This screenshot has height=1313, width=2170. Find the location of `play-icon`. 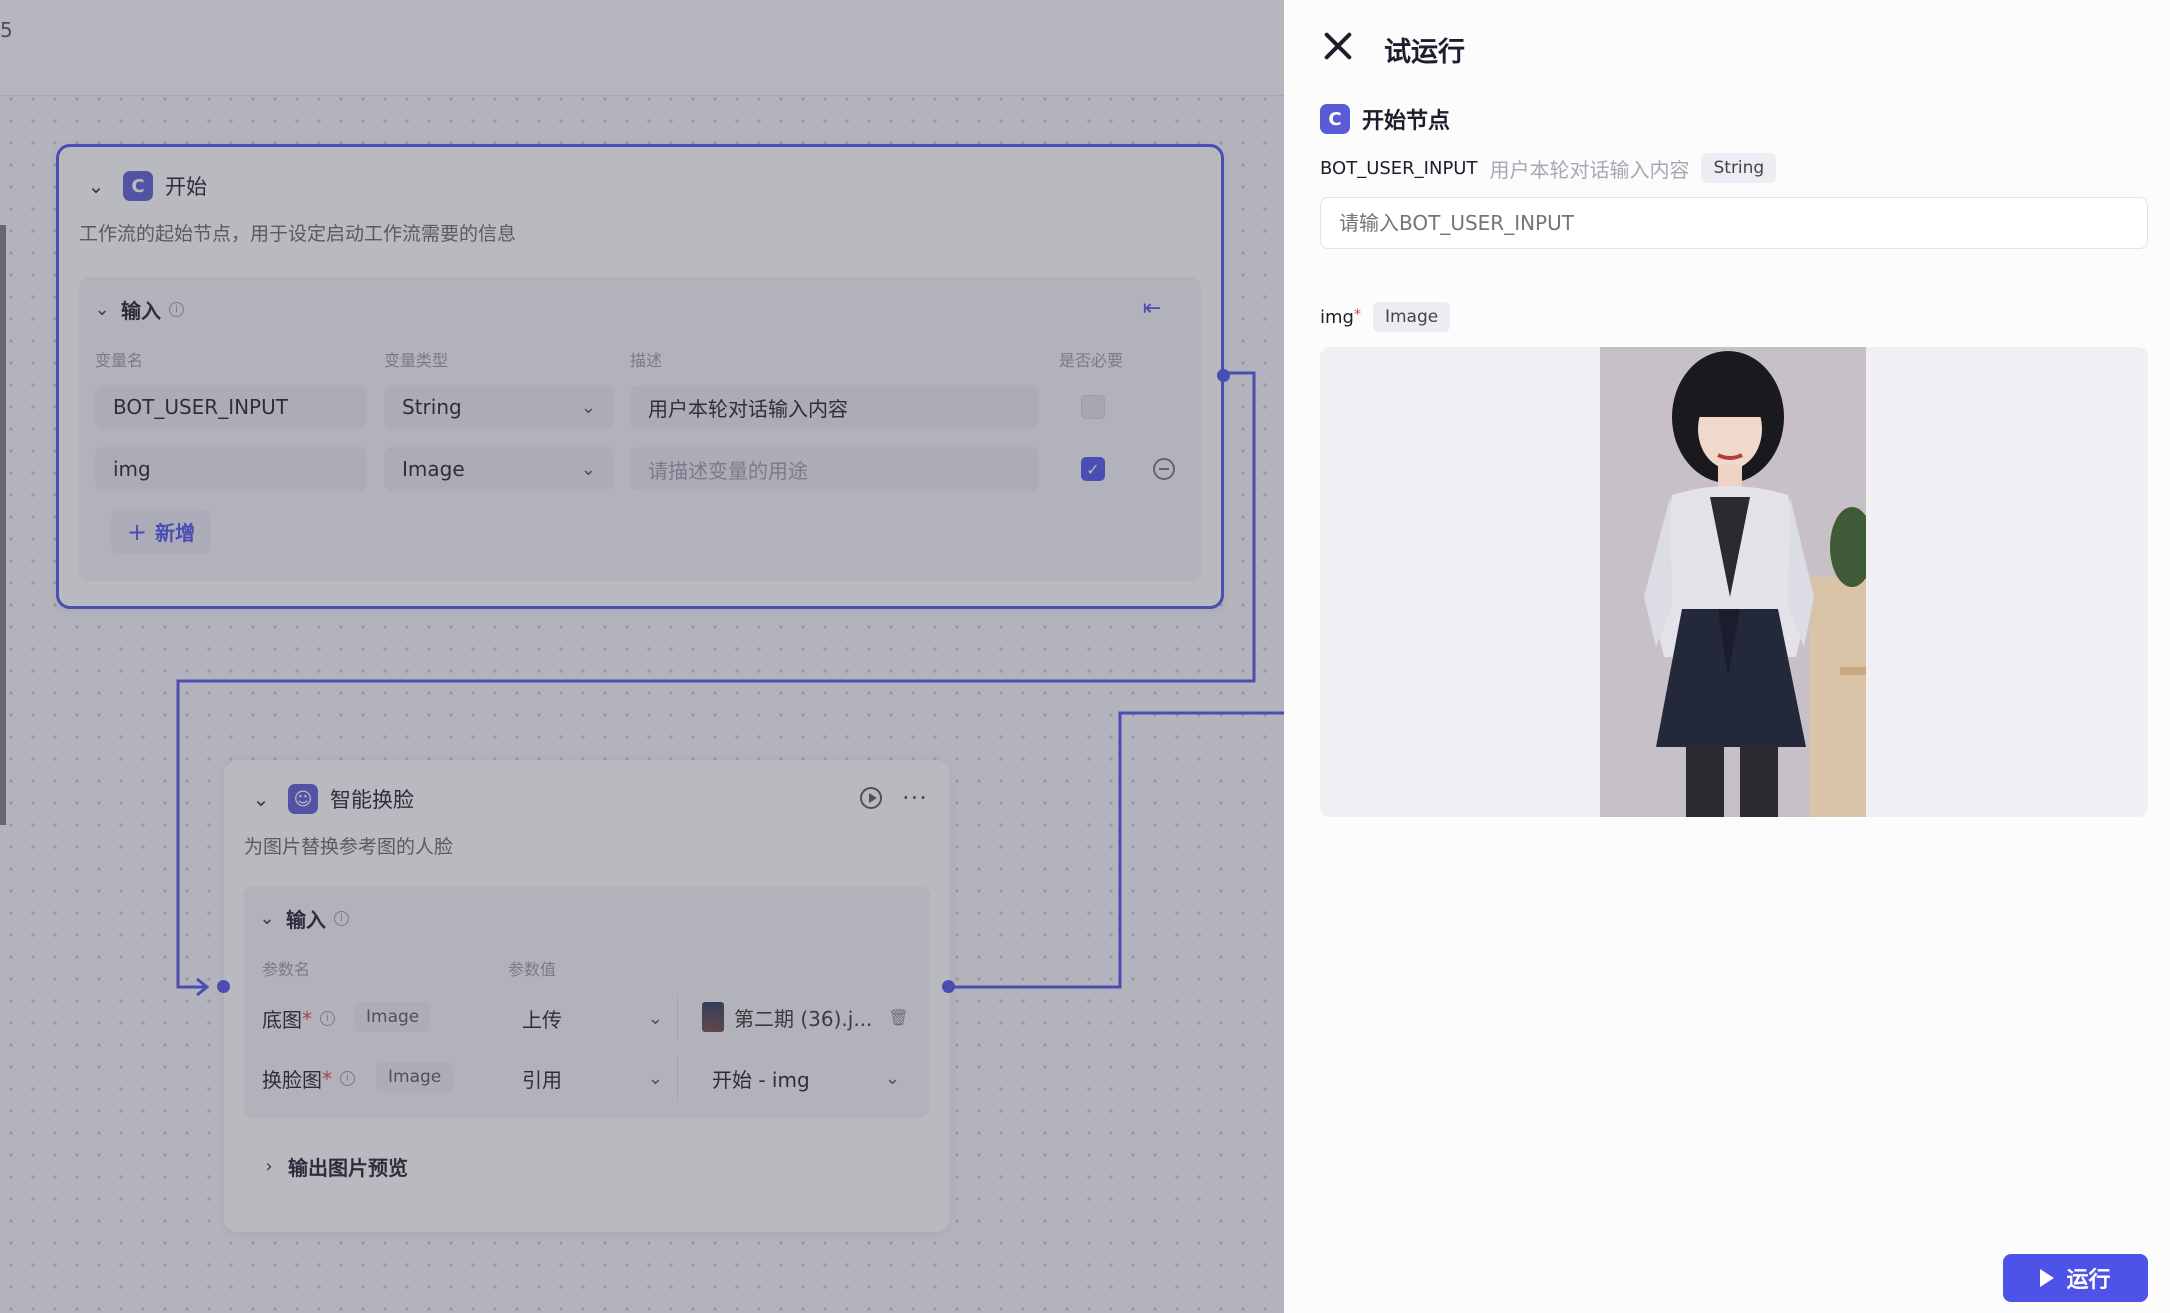

play-icon is located at coordinates (2047, 1278).